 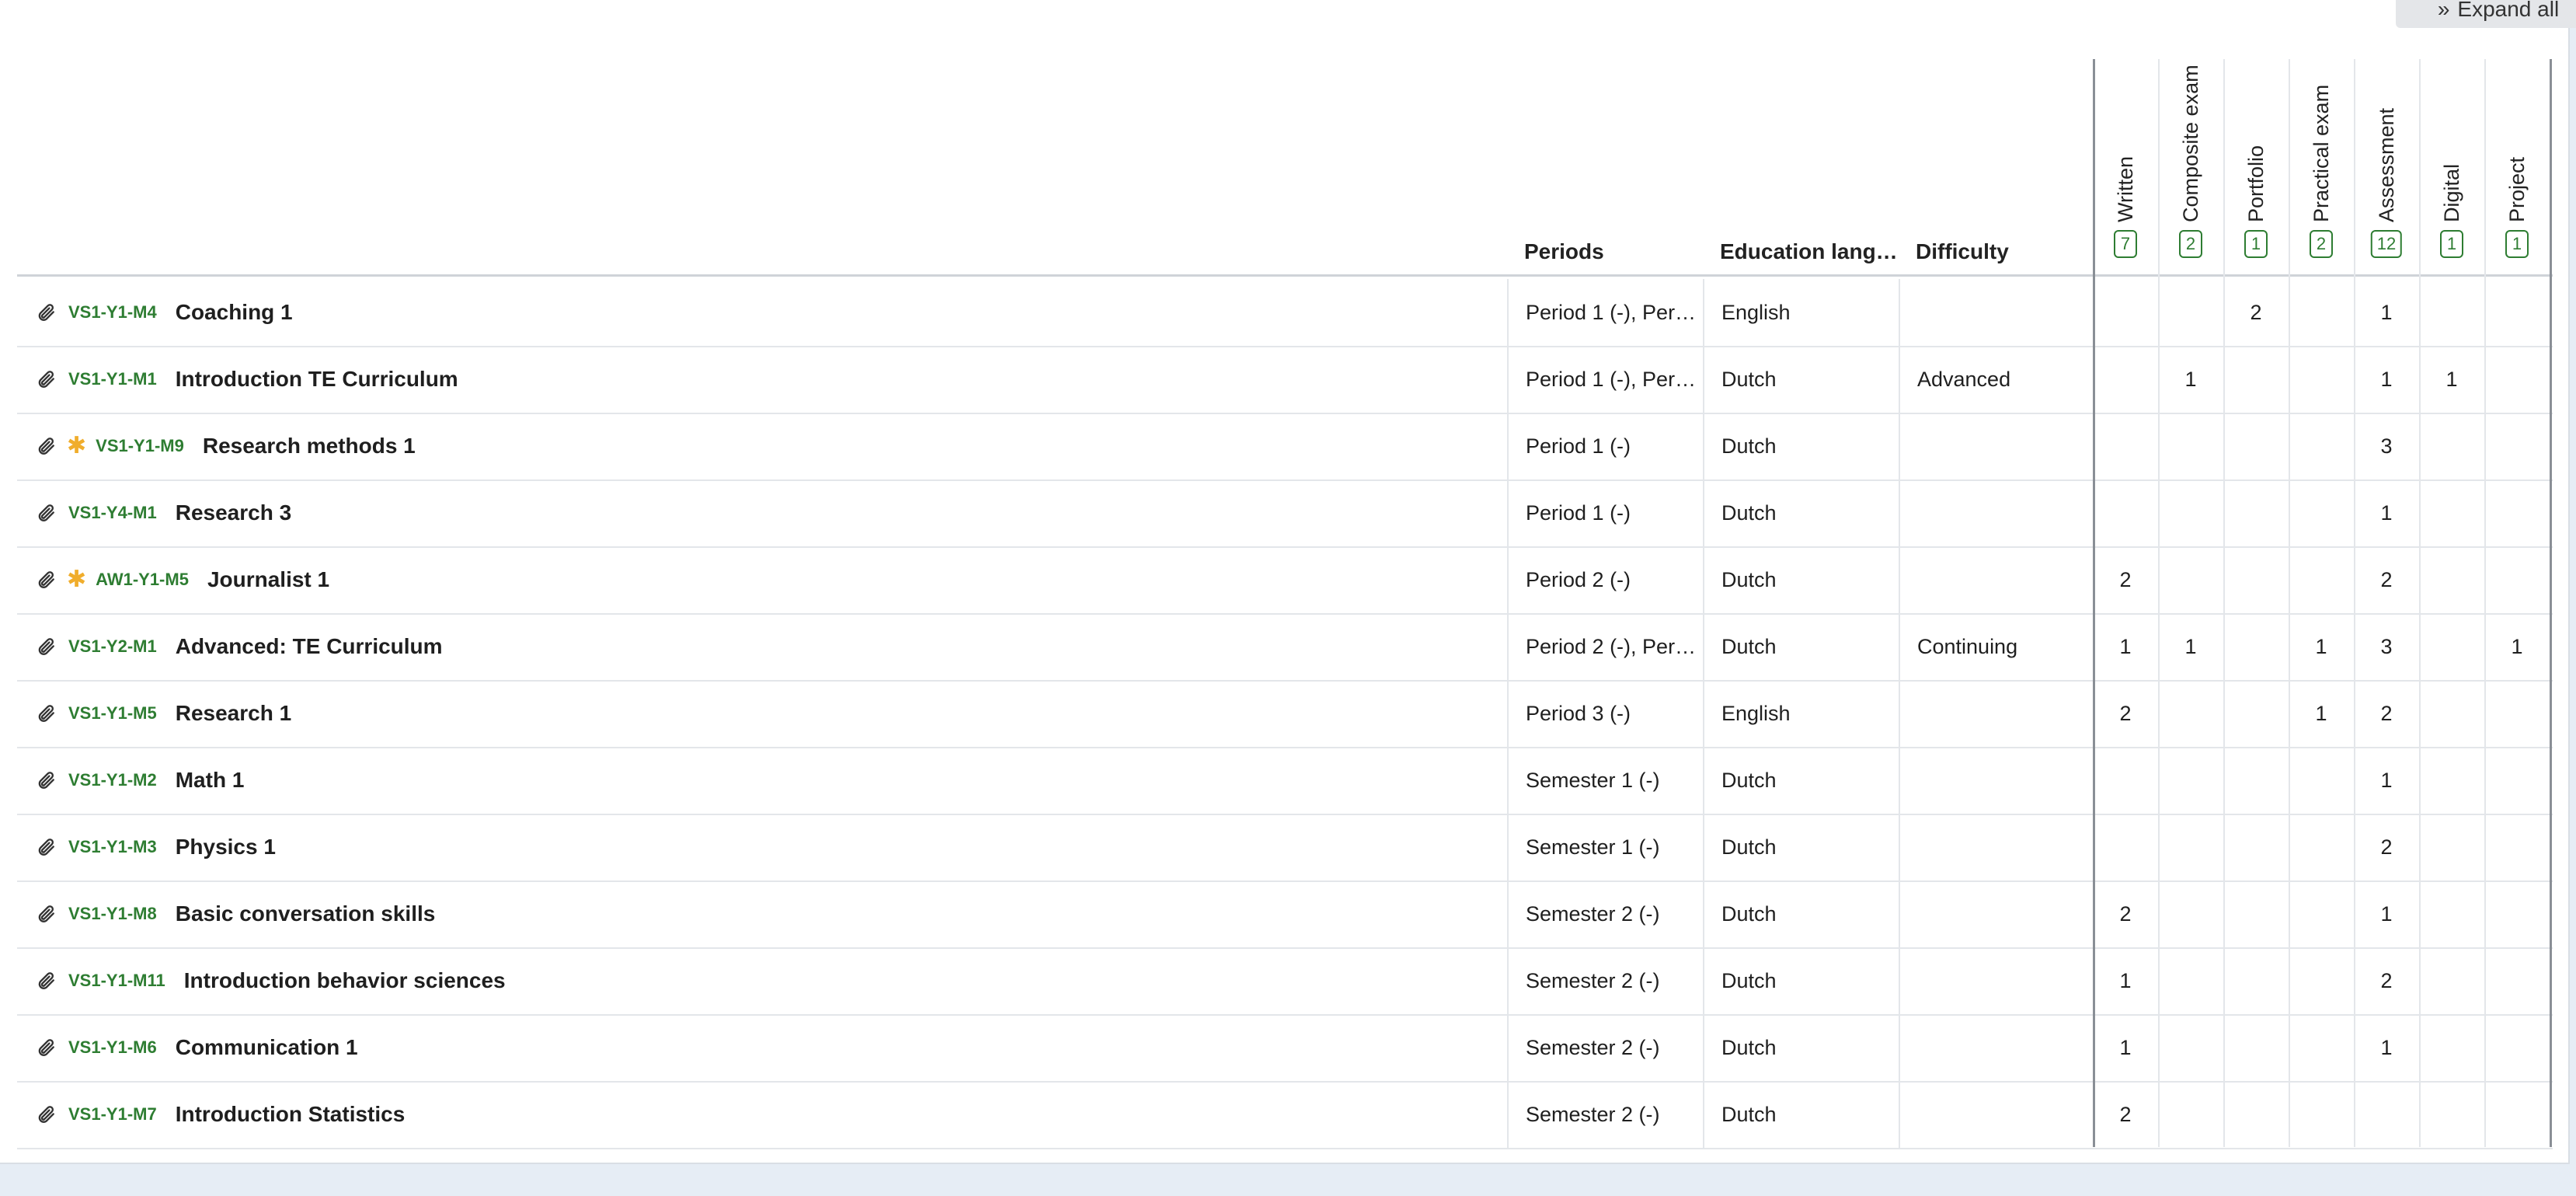 I want to click on periods-cell: Semester 2 (-), so click(x=1605, y=980).